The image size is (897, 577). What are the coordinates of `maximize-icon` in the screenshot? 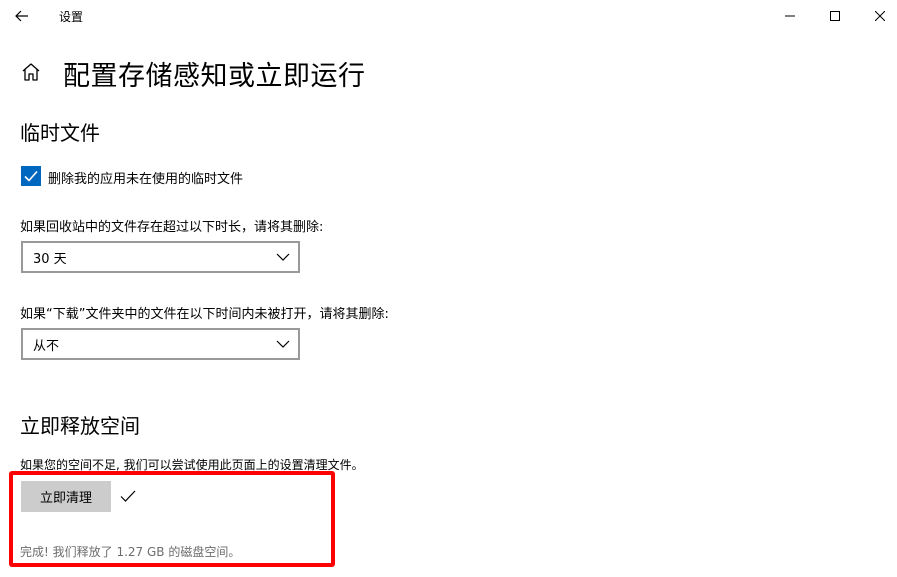 It's located at (835, 16).